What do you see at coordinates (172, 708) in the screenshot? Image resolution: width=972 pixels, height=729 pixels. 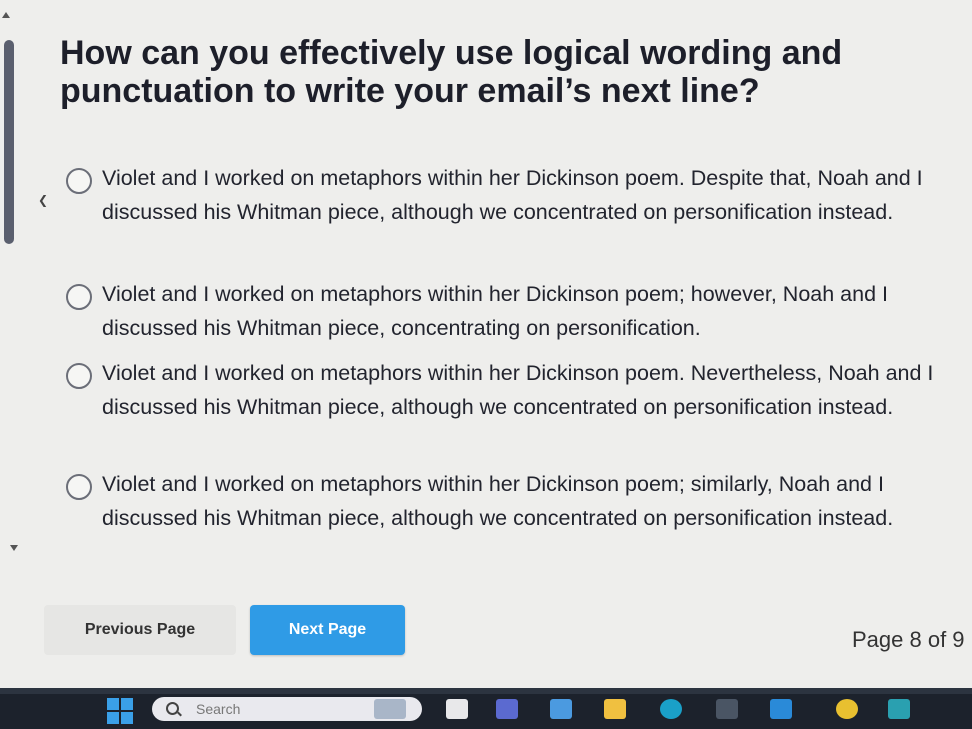 I see `search-icon` at bounding box center [172, 708].